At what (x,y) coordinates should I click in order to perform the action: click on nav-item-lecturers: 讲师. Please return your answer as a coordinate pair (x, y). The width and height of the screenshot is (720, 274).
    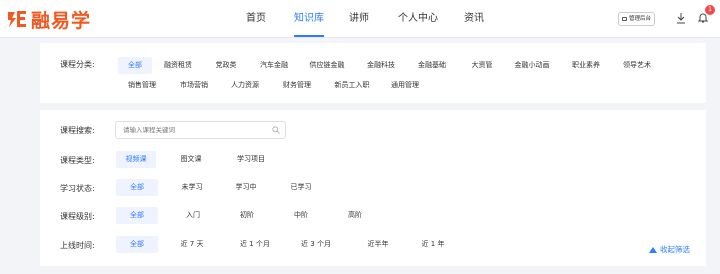
    Looking at the image, I should click on (359, 19).